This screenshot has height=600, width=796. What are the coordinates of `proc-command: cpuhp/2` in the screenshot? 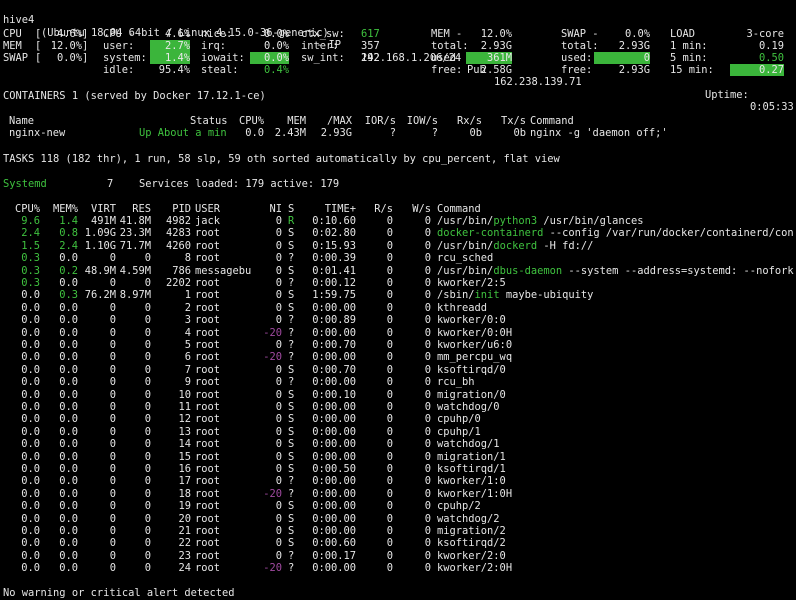 It's located at (459, 506).